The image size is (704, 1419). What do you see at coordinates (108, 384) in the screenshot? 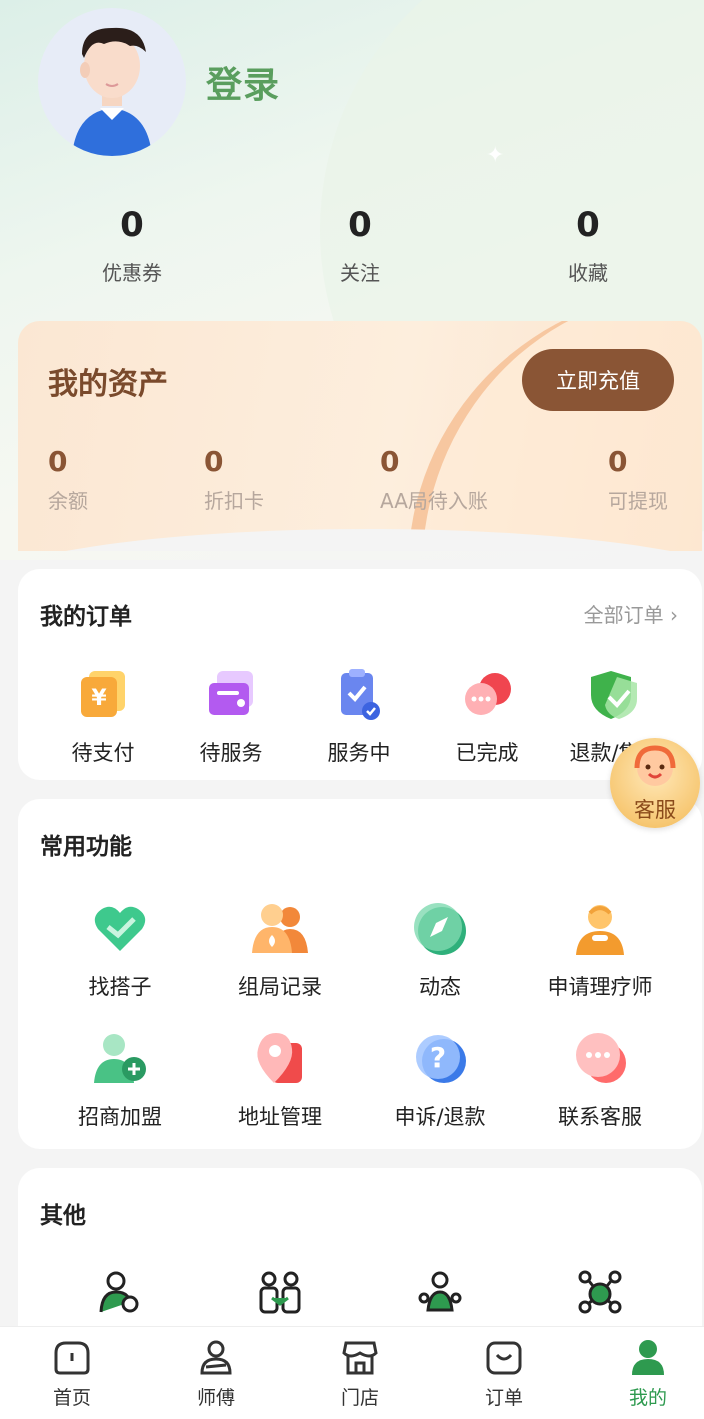
I see `assets-title: 我的资产` at bounding box center [108, 384].